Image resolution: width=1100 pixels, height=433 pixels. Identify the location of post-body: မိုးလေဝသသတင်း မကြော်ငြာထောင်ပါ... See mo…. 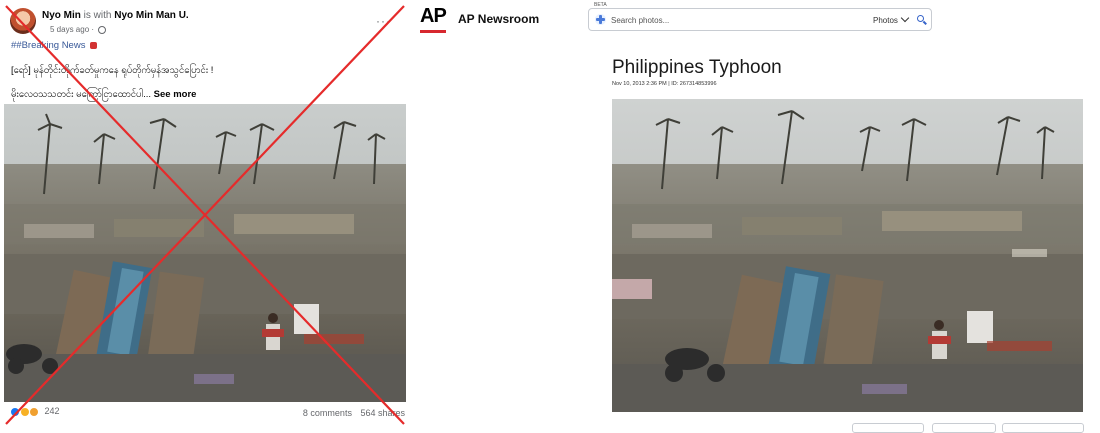
(103, 95).